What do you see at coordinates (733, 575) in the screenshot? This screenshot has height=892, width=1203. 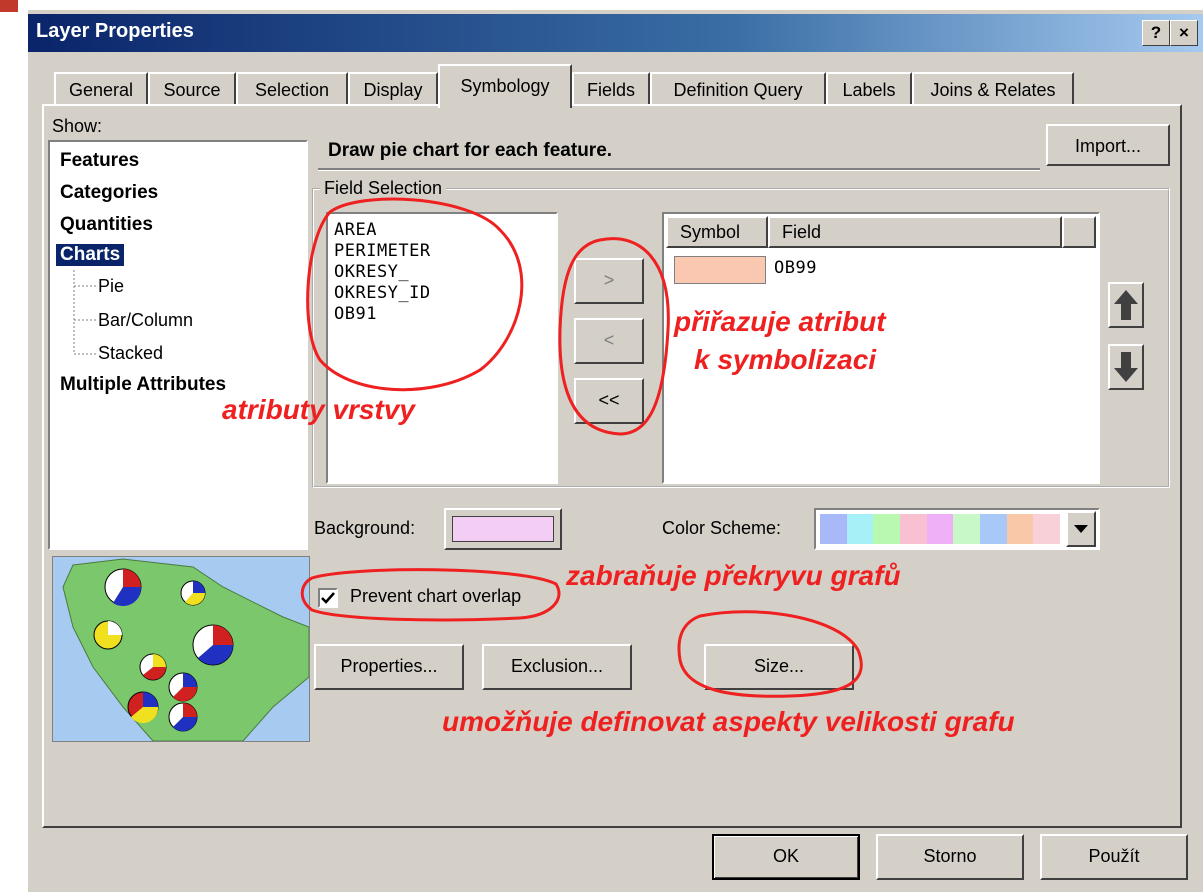 I see `annotation-overlap: zabraňuje překryvu grafů` at bounding box center [733, 575].